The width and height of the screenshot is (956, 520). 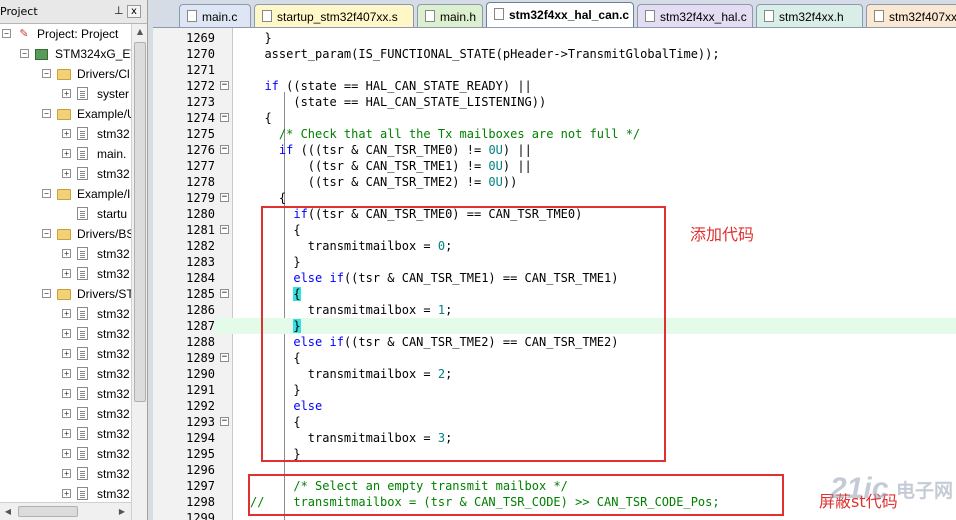 I want to click on line-number: 1299, so click(x=200, y=515).